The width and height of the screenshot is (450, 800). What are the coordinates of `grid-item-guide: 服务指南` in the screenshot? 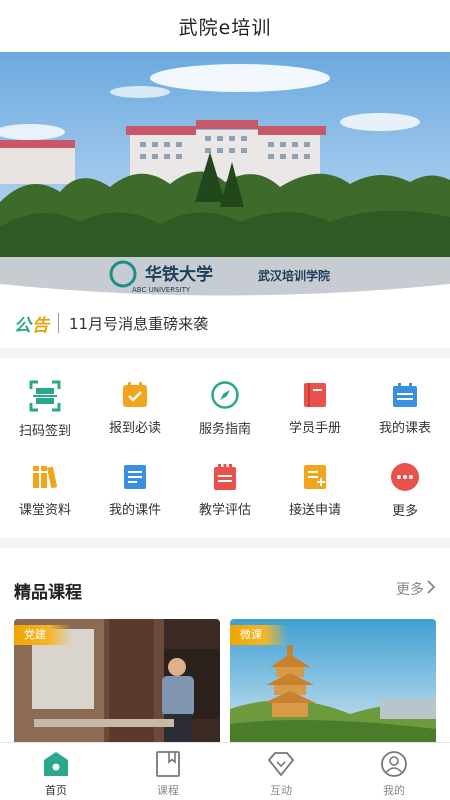 It's located at (225, 397).